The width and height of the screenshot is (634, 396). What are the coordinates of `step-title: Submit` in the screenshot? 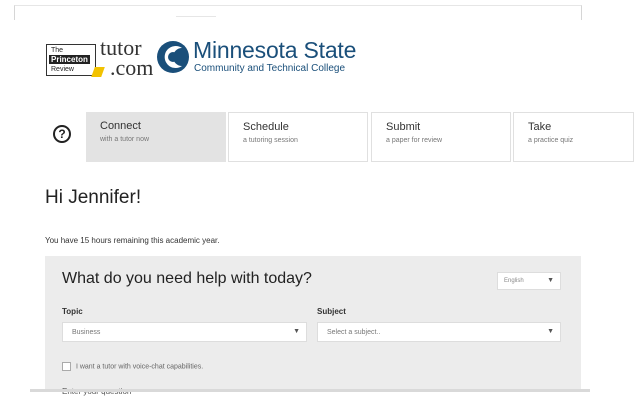 It's located at (403, 127).